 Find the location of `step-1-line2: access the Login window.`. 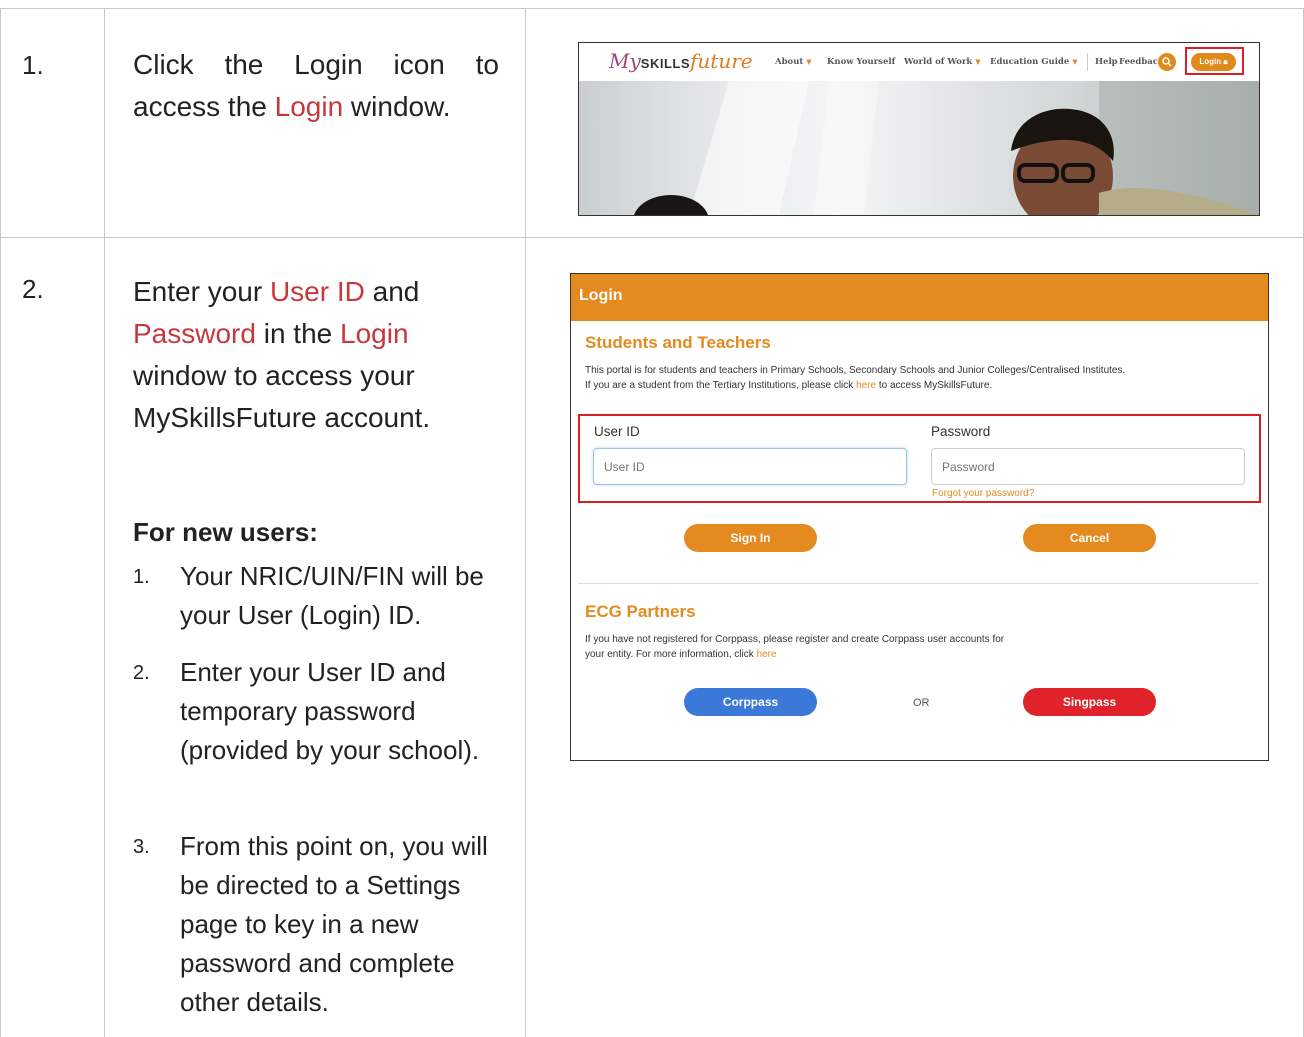

step-1-line2: access the Login window. is located at coordinates (292, 106).